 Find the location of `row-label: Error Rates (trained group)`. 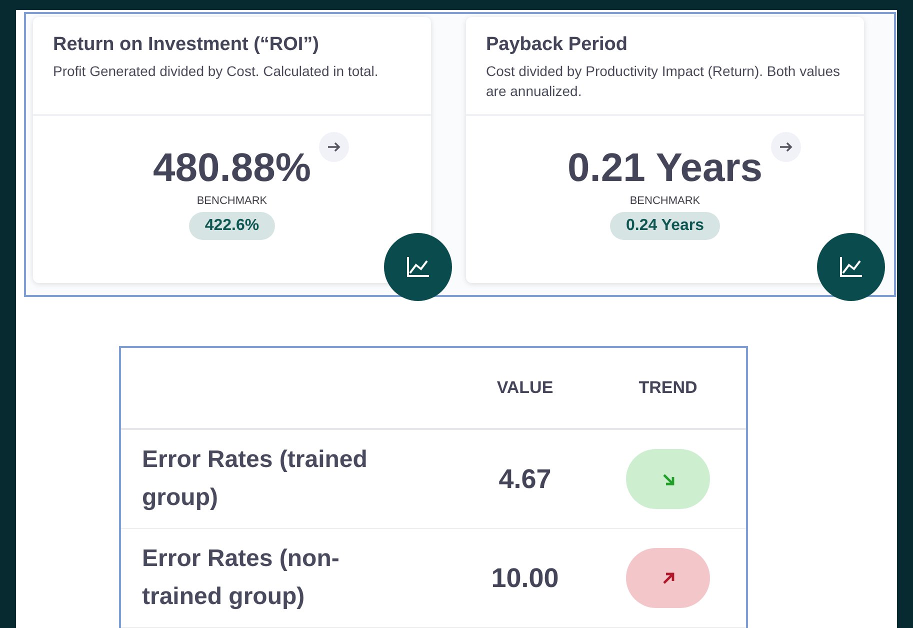

row-label: Error Rates (trained group) is located at coordinates (254, 479).